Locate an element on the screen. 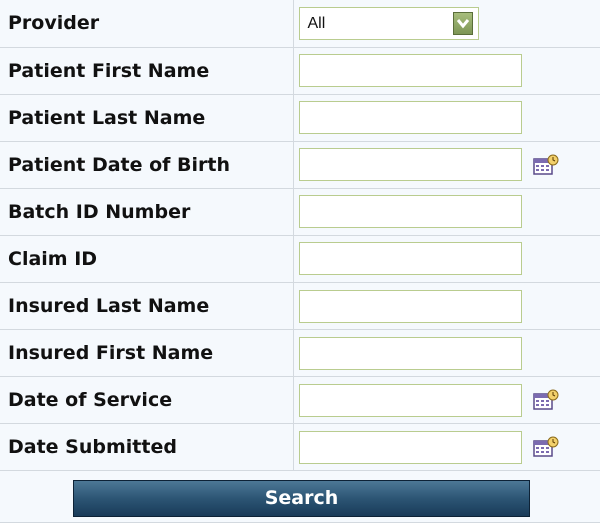  insured-first-name-label: Insured First Name is located at coordinates (147, 353).